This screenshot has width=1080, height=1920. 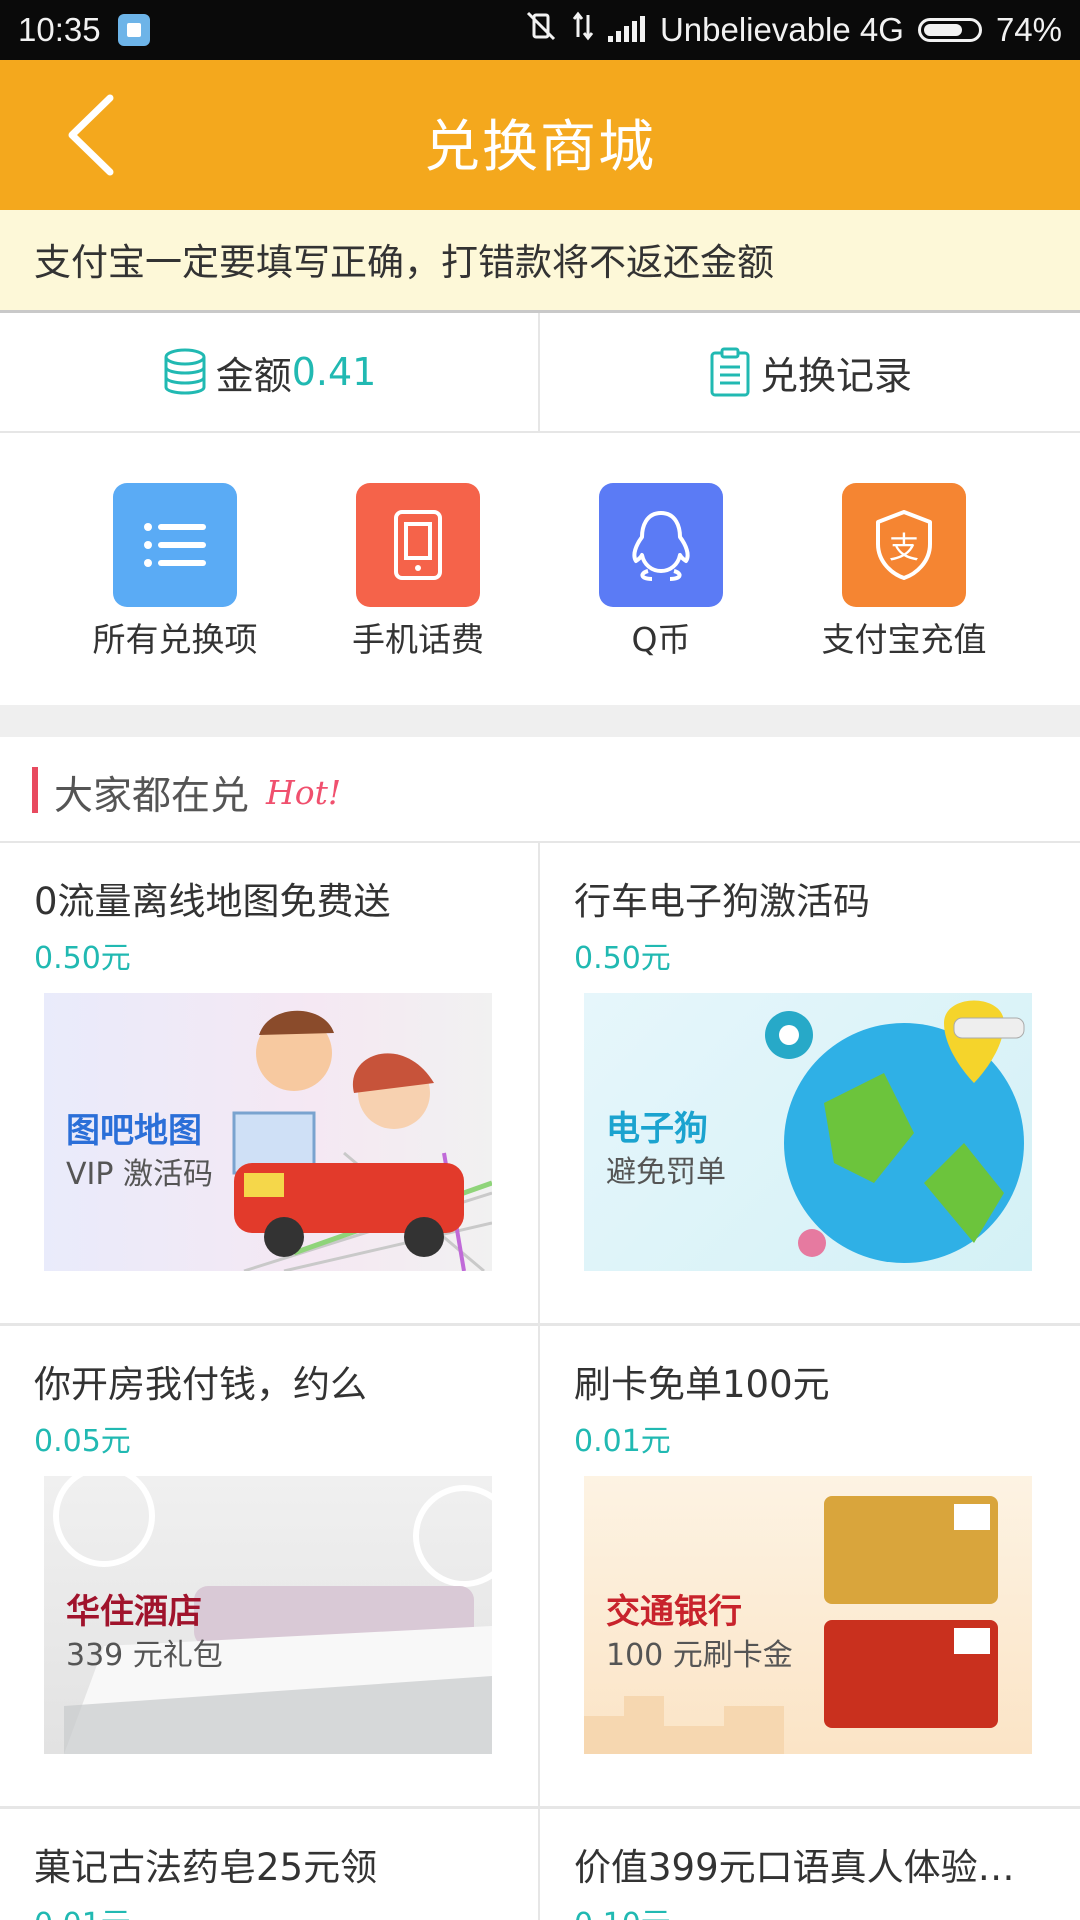 What do you see at coordinates (134, 1131) in the screenshot?
I see `product-image-title: 图吧地图` at bounding box center [134, 1131].